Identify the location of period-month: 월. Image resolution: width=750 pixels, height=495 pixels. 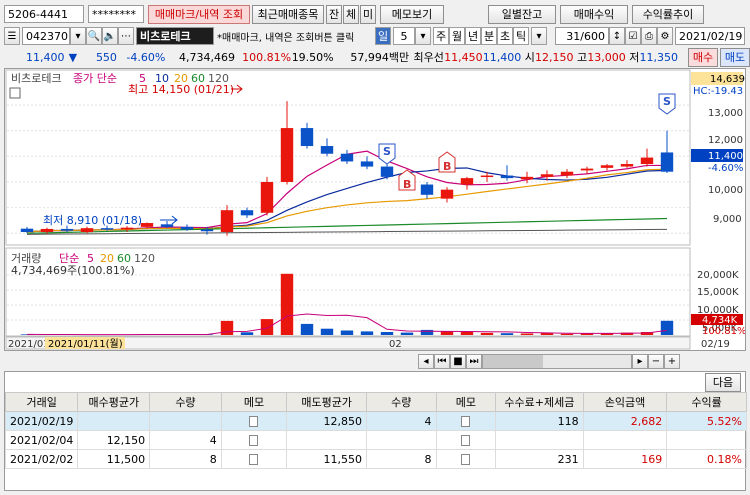
(457, 36).